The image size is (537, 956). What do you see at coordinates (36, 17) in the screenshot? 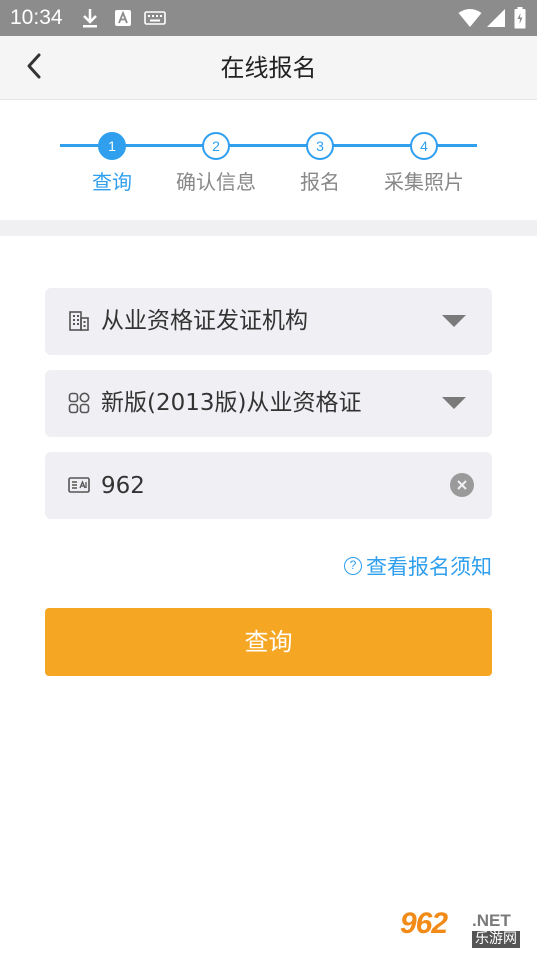
I see `status-time: 10:34` at bounding box center [36, 17].